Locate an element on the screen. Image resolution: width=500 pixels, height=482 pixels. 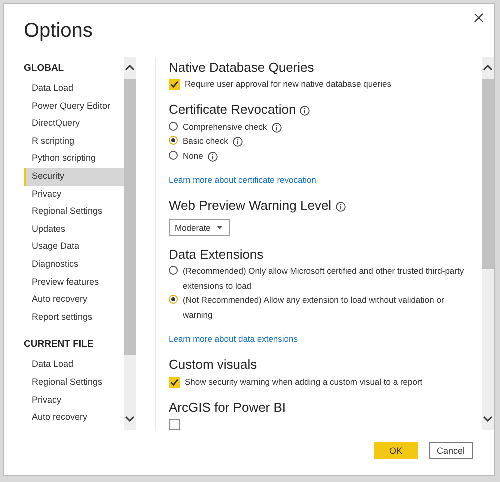
radio-label: (Not Recommended) Allow any extension to load without validation or warning is located at coordinates (314, 308).